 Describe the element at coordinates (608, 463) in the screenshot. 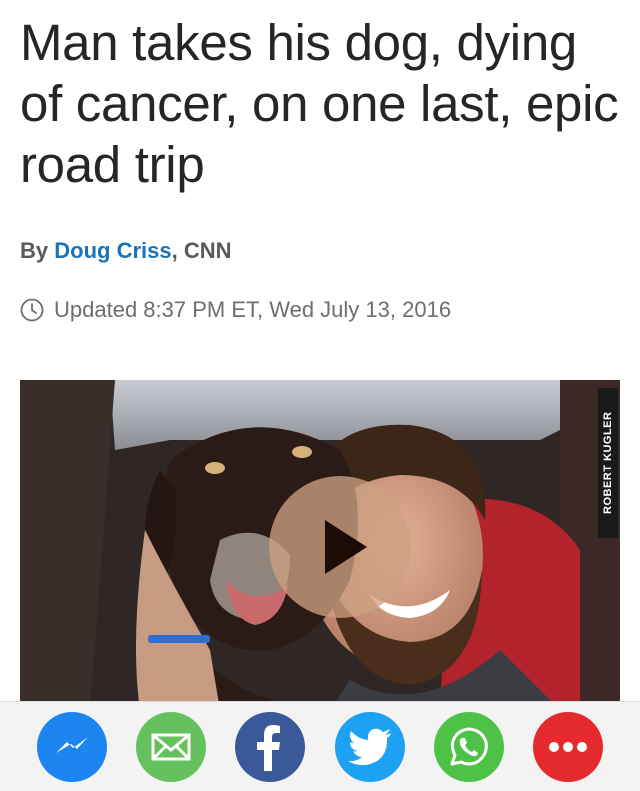

I see `photo-credit: ROBERT KUGLER` at that location.